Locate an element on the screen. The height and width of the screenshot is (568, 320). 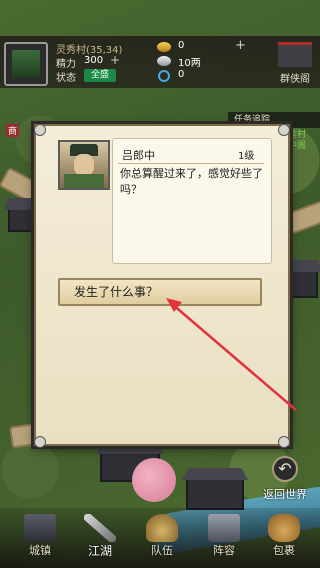
nav-label: 江湖 is located at coordinates (99, 551).